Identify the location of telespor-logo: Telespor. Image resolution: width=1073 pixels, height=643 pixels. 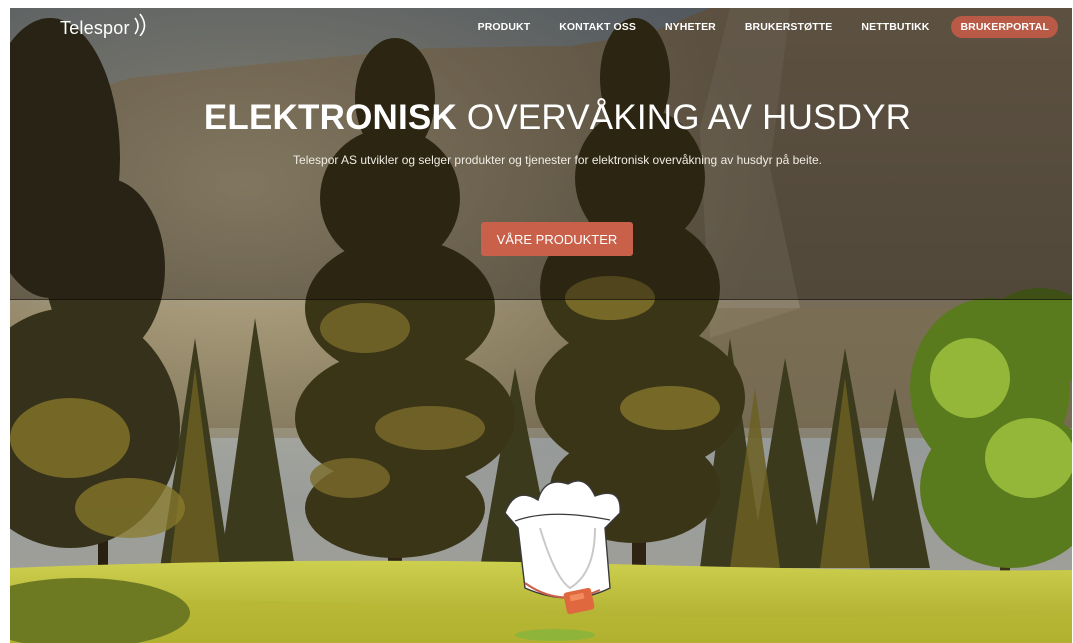
(106, 26).